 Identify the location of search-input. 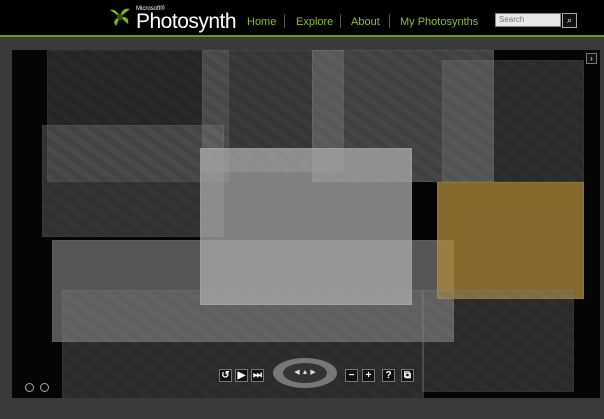
(528, 20).